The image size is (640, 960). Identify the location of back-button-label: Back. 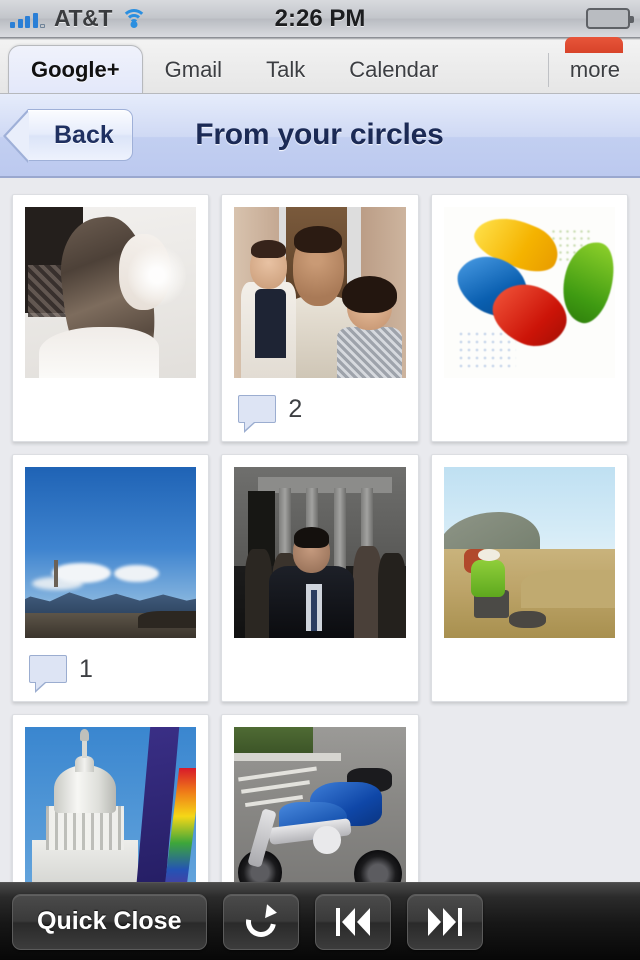
(84, 134).